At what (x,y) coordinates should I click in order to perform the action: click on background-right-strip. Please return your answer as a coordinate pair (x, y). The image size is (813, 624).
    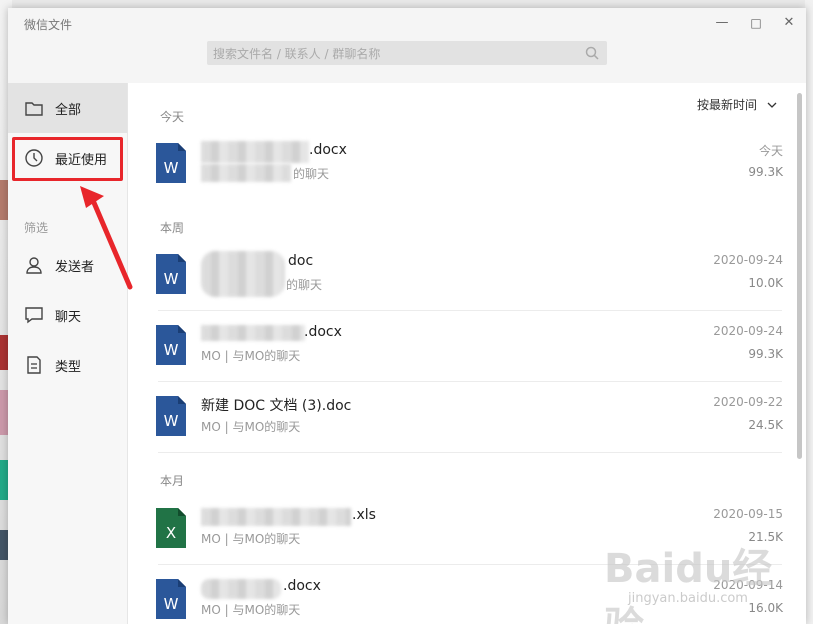
    Looking at the image, I should click on (809, 312).